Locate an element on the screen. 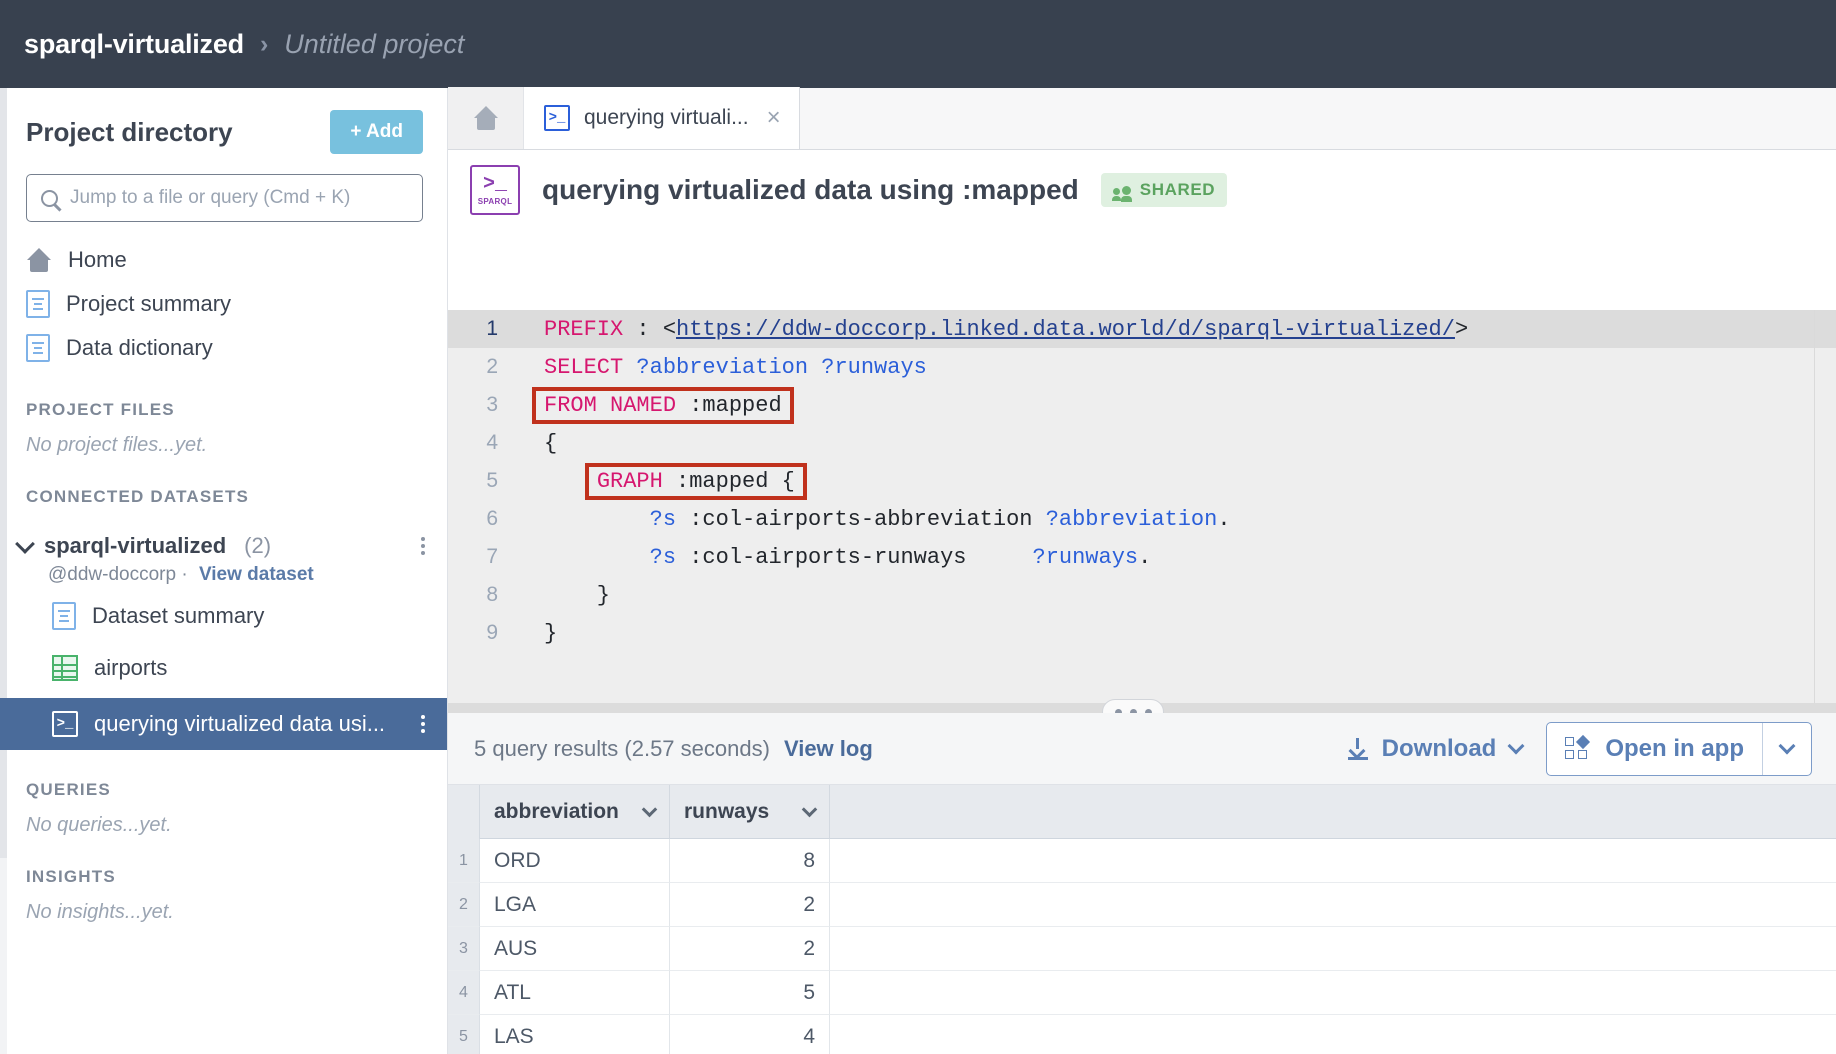  sidebar-item-project-summary: Project summary is located at coordinates (223, 304).